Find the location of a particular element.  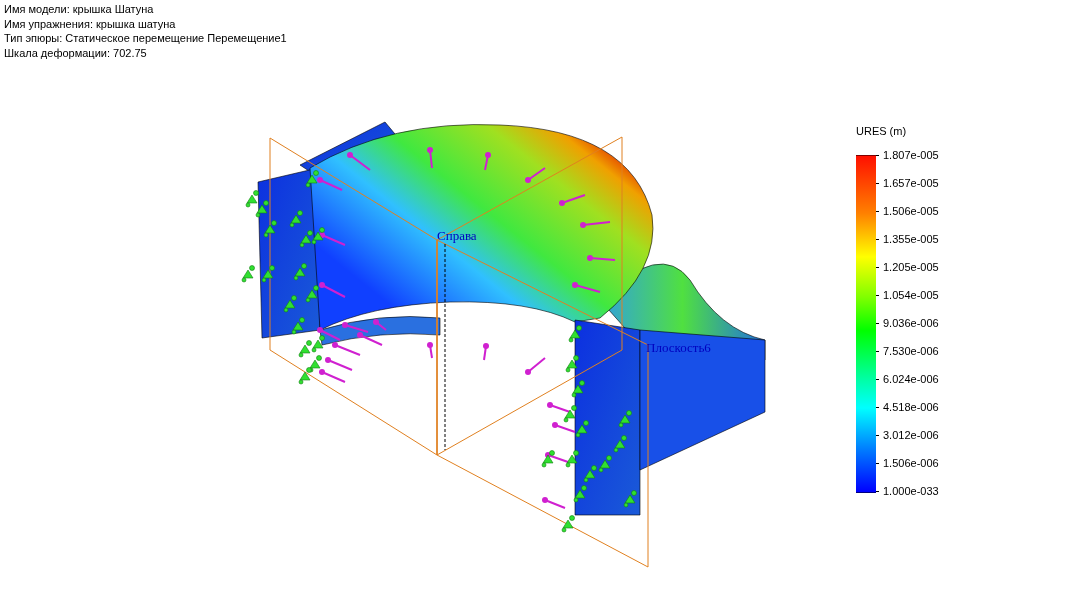

scale-value: 4.518e-006 is located at coordinates (911, 407).